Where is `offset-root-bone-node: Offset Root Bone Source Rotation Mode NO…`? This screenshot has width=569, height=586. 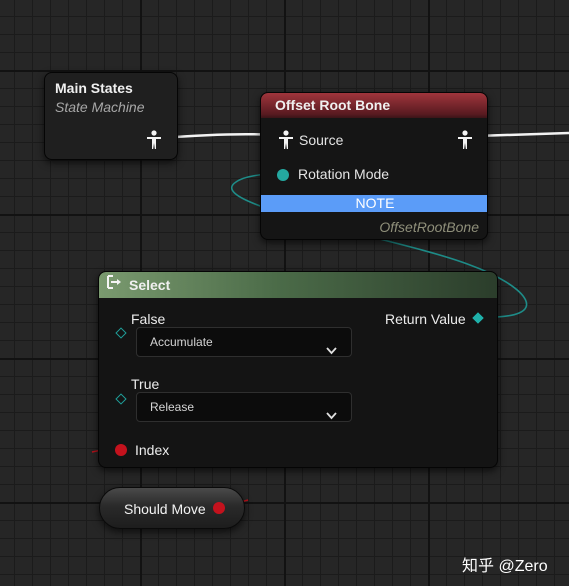 offset-root-bone-node: Offset Root Bone Source Rotation Mode NO… is located at coordinates (374, 166).